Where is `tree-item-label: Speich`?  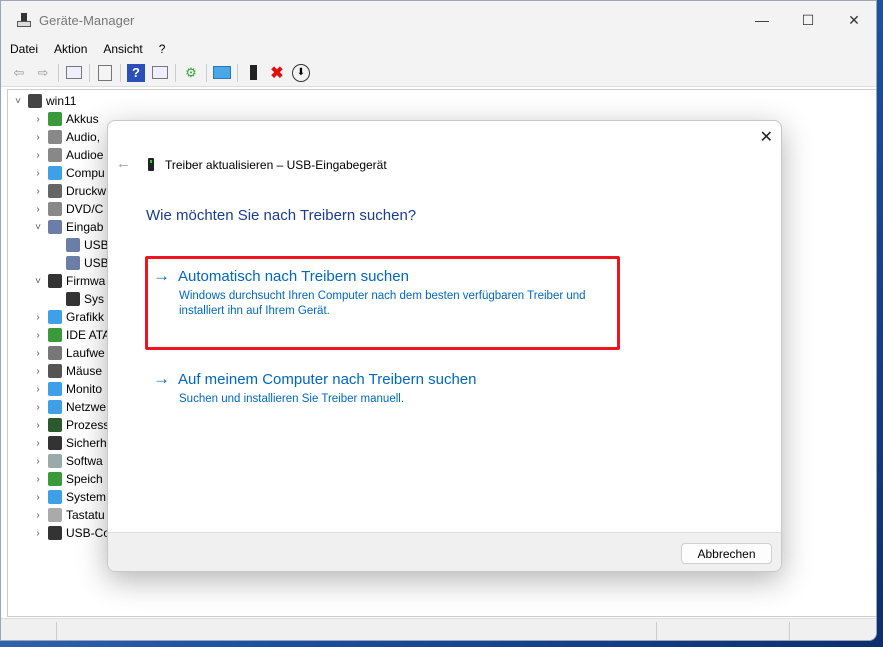
tree-item-label: Speich is located at coordinates (84, 479).